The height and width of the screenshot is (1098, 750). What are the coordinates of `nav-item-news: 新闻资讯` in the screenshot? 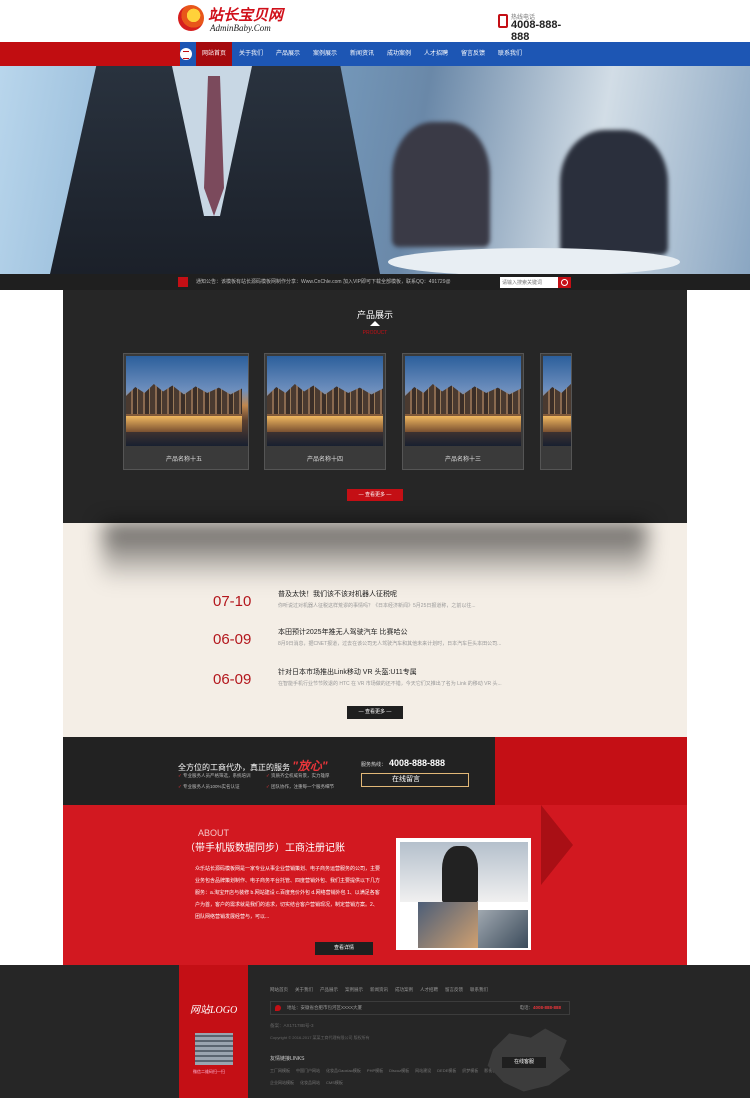 It's located at (362, 54).